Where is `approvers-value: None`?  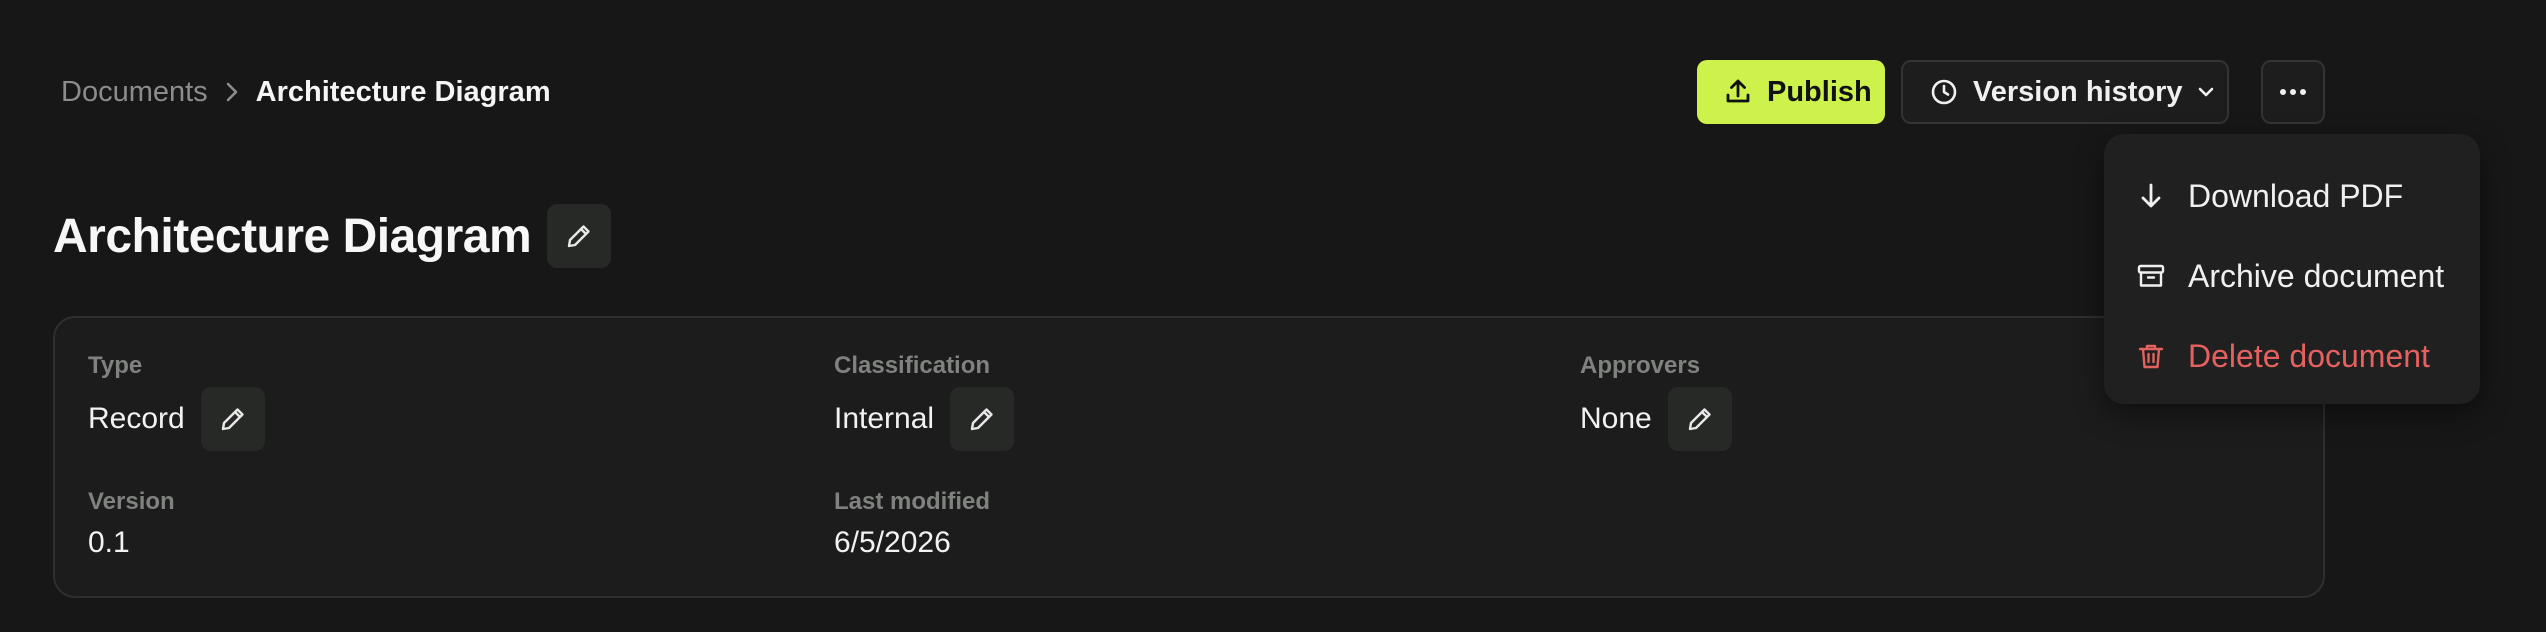 approvers-value: None is located at coordinates (1616, 418).